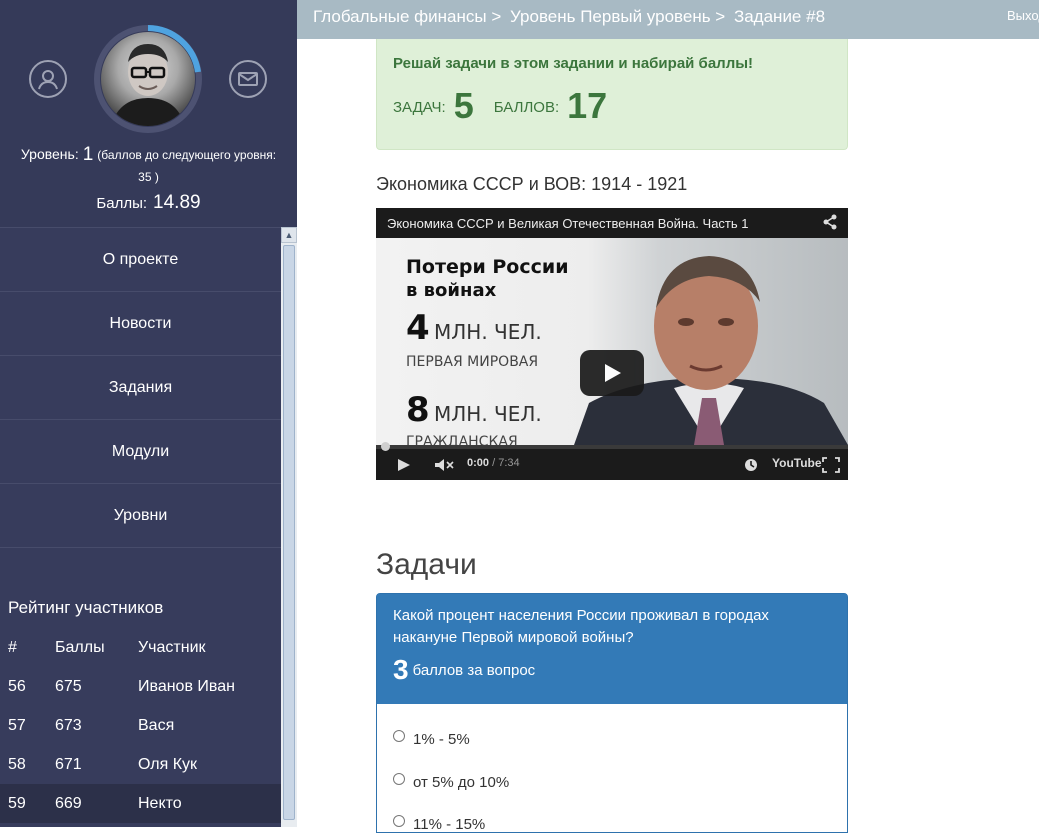 This screenshot has height=833, width=1039. Describe the element at coordinates (168, 764) in the screenshot. I see `rating-participant: Оля Кук` at that location.